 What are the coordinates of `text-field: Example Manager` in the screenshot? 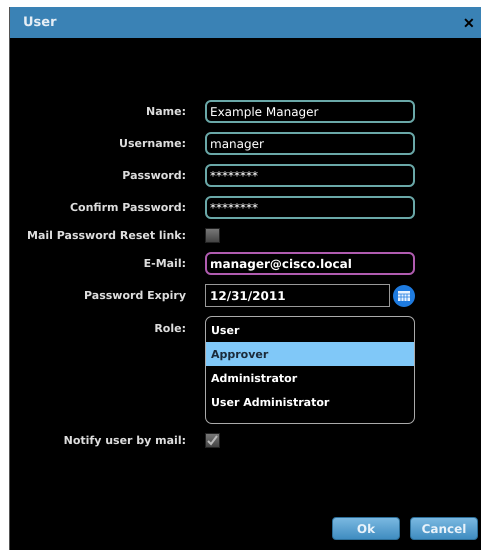 It's located at (310, 111).